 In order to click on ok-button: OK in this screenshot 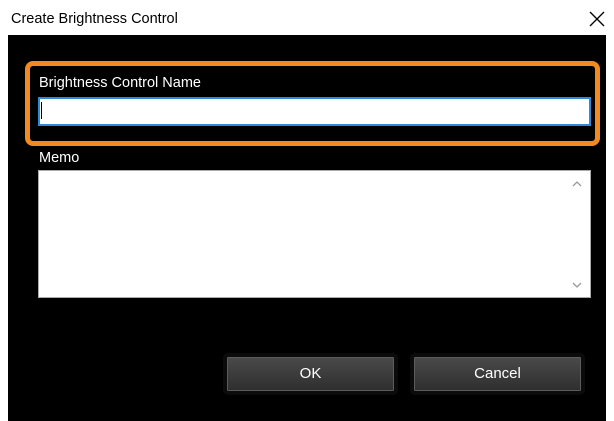, I will do `click(310, 374)`.